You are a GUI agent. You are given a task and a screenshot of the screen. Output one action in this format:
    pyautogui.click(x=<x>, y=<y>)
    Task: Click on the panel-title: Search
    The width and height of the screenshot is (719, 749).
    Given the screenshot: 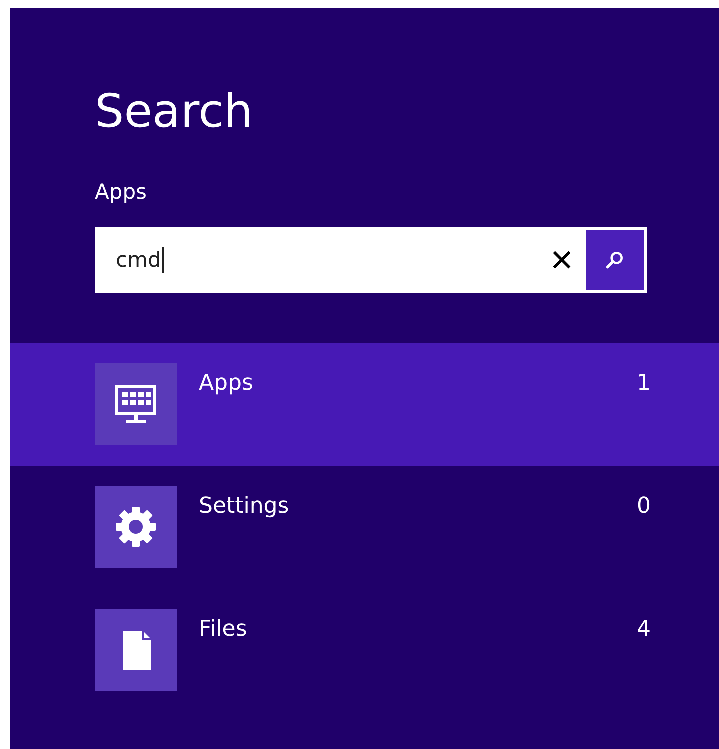 What is the action you would take?
    pyautogui.click(x=174, y=111)
    